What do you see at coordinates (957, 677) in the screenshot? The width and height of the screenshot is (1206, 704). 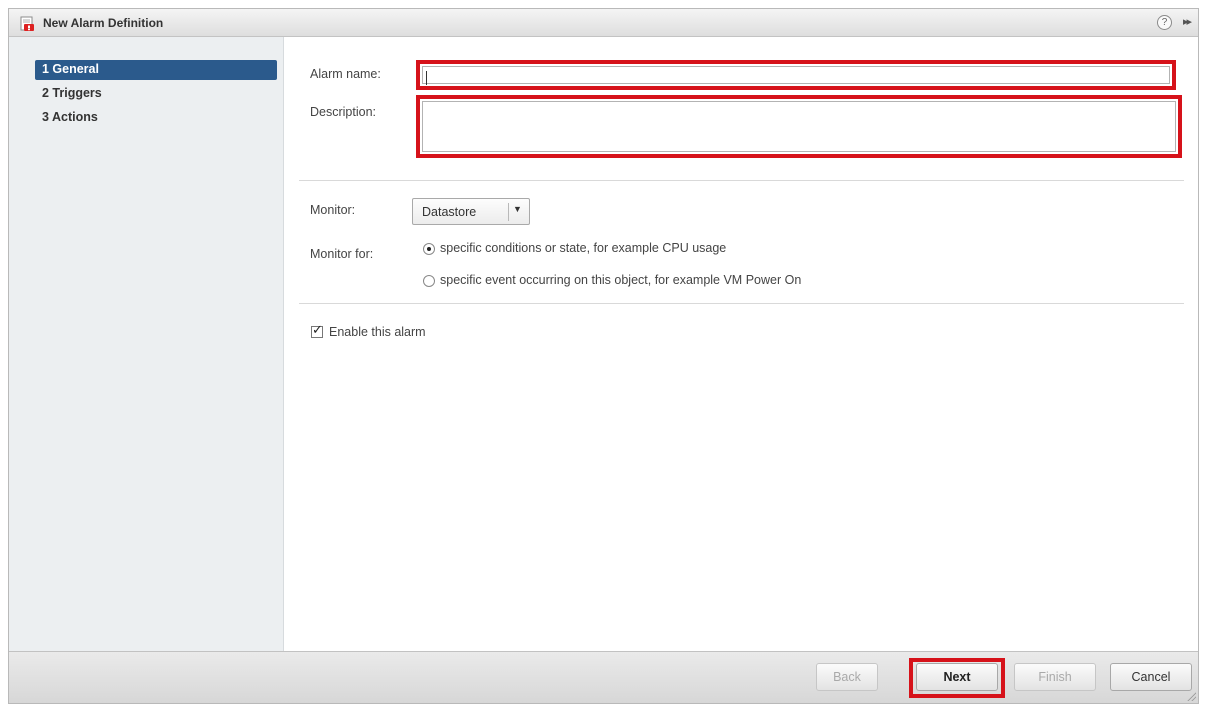 I see `next-button: Next` at bounding box center [957, 677].